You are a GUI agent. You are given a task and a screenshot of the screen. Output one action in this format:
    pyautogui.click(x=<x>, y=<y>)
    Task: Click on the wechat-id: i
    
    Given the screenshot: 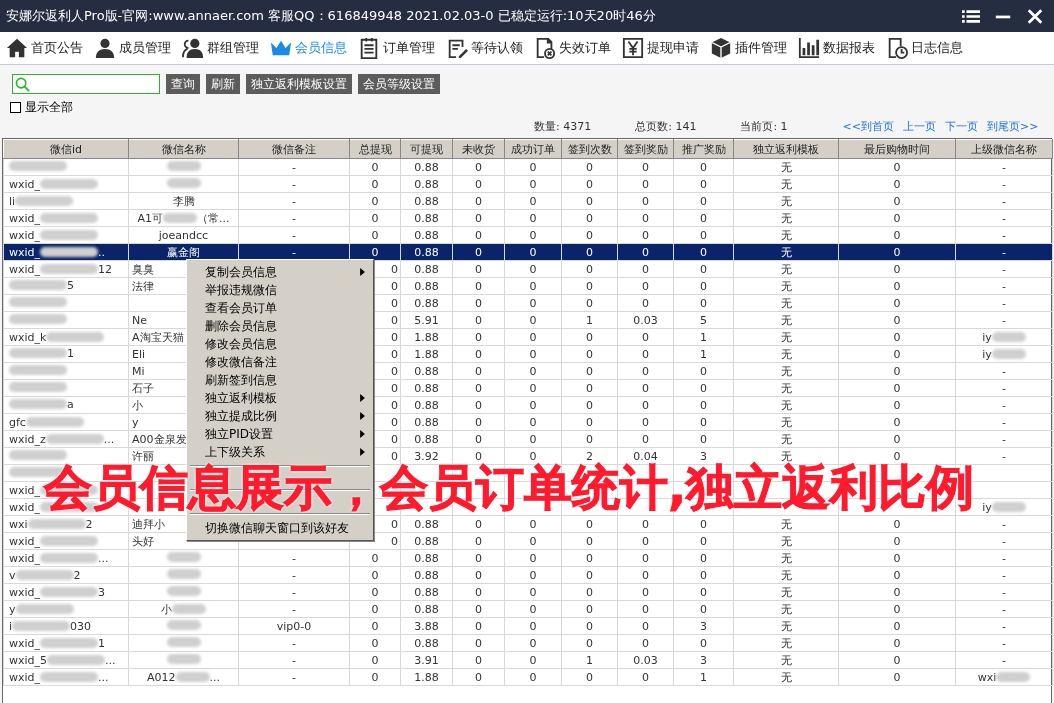 What is the action you would take?
    pyautogui.click(x=11, y=626)
    